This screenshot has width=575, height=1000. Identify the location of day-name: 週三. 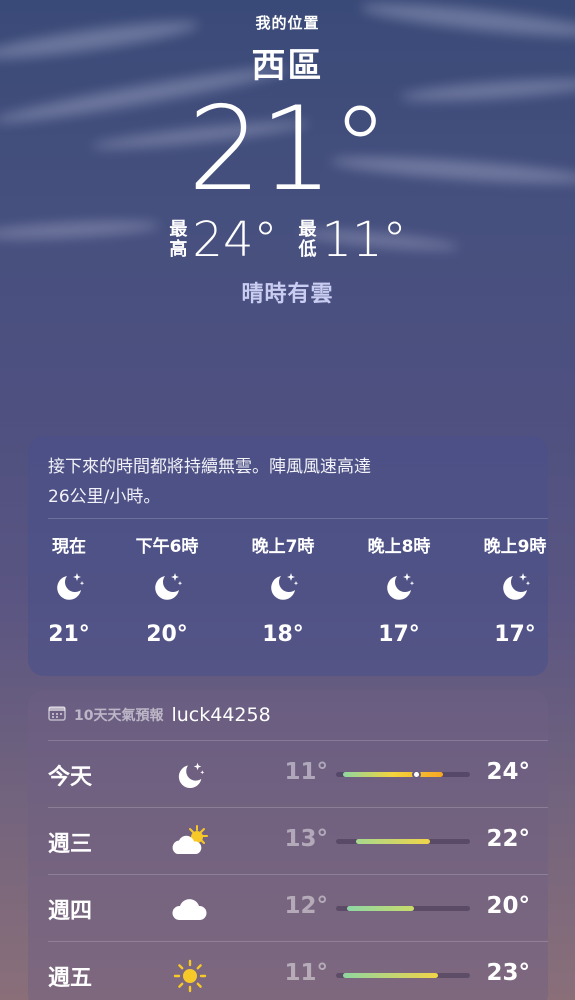
(70, 844).